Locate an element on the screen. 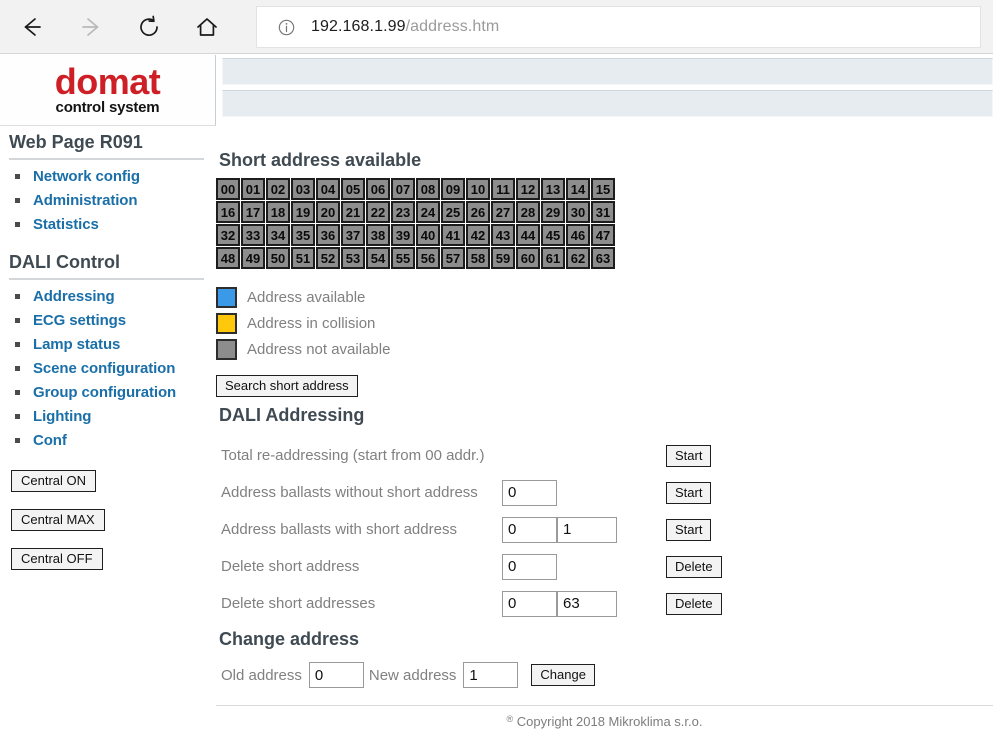  address-cell-35: 35 is located at coordinates (303, 235).